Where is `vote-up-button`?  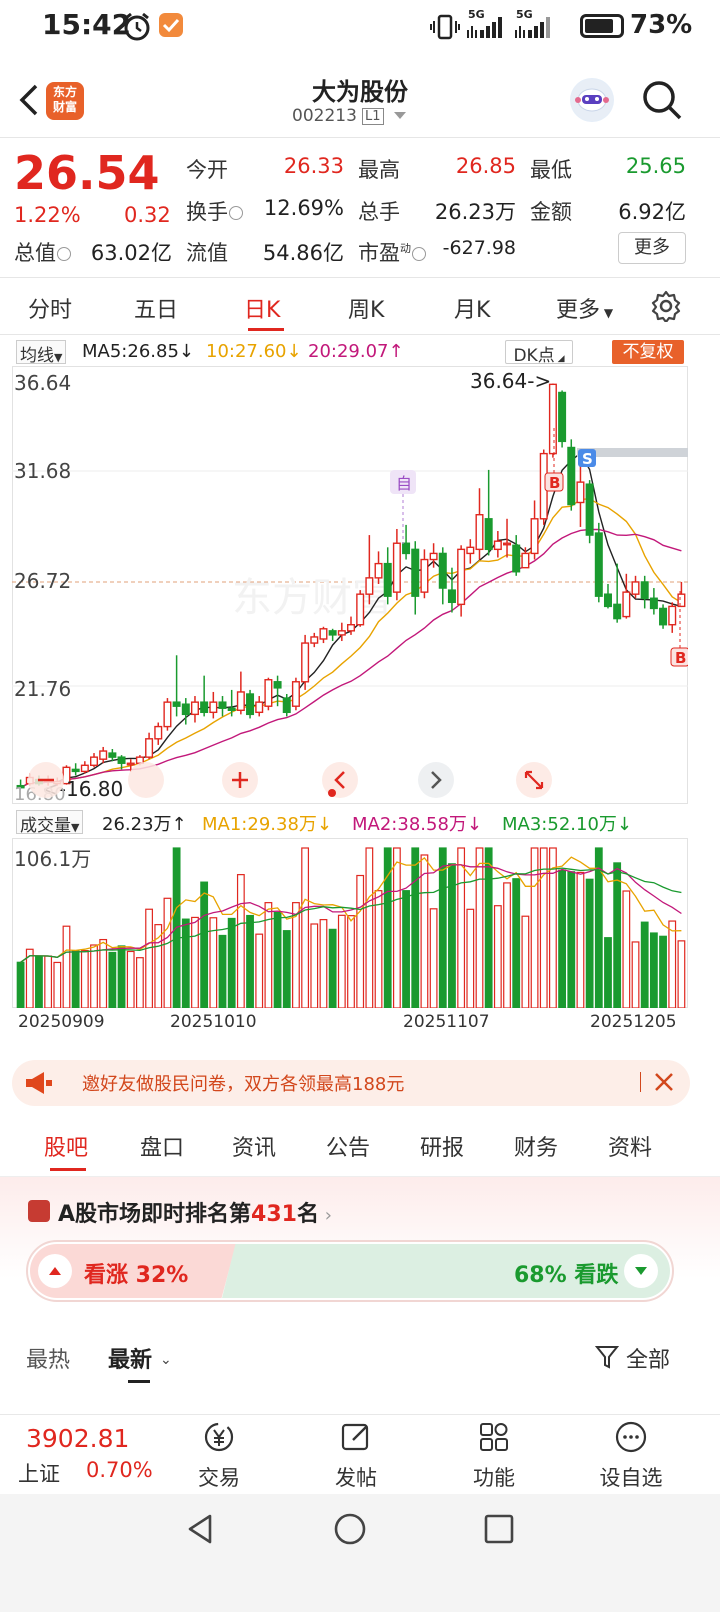 vote-up-button is located at coordinates (55, 1271).